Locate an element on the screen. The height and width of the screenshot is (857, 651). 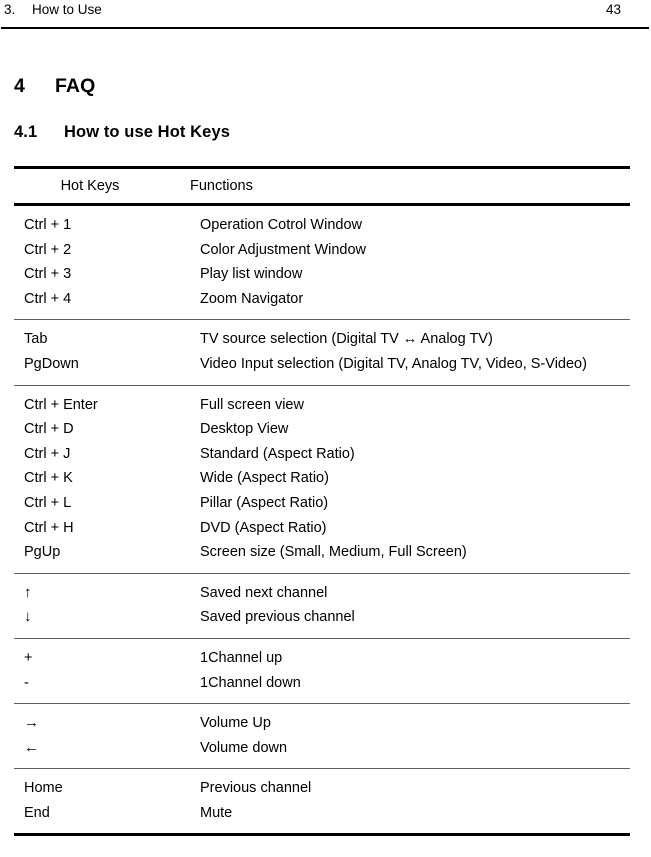
cell-function: Play list window is located at coordinates (251, 274).